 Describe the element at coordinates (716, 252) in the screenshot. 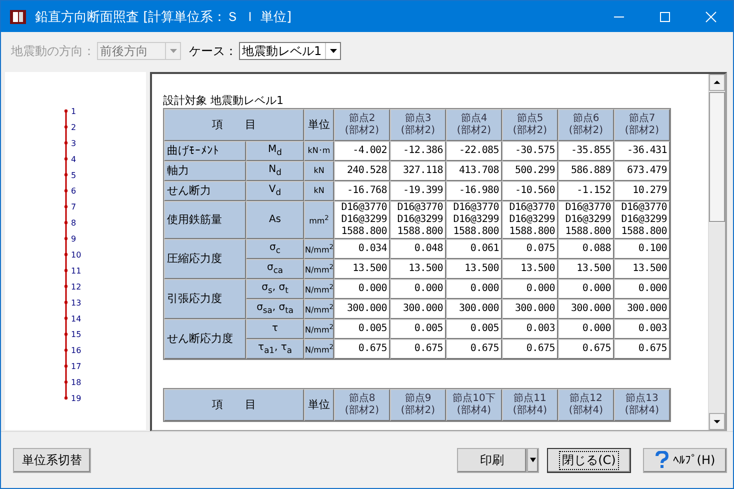

I see `vertical-scrollbar` at that location.